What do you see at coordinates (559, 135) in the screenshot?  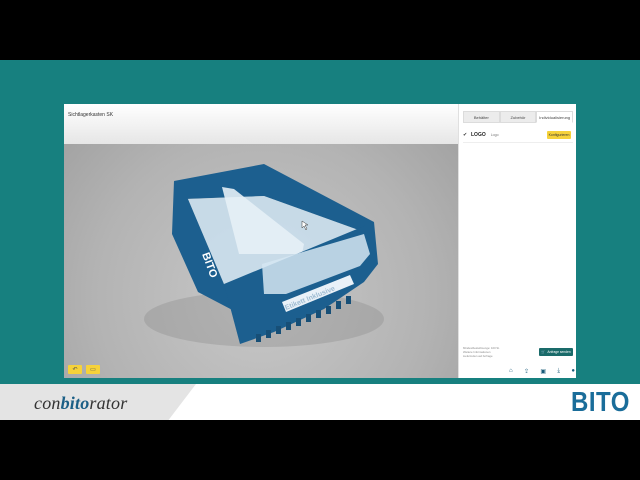 I see `configure-button: Konfigurieren` at bounding box center [559, 135].